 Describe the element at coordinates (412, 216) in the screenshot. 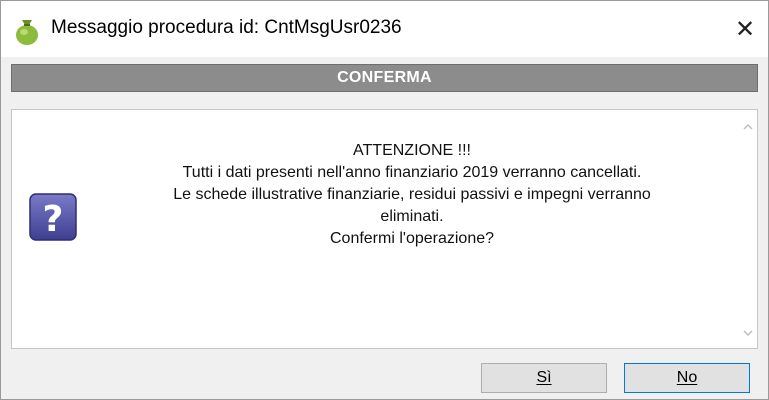

I see `message-line: eliminati.` at that location.